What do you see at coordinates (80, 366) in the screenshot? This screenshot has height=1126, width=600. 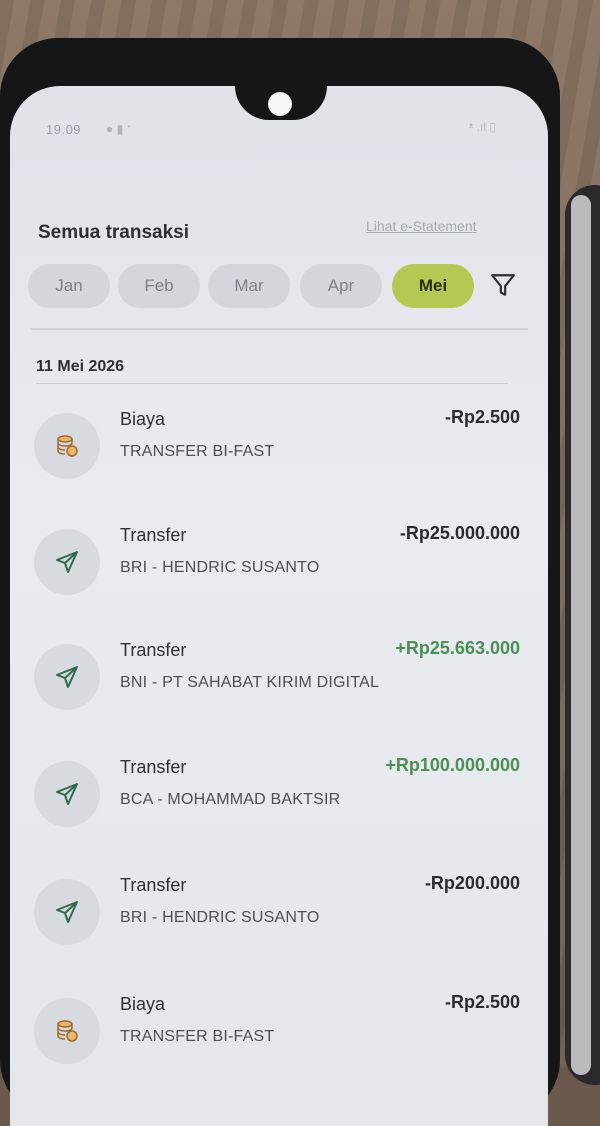 I see `date-group-heading: 11 Mei 2026` at bounding box center [80, 366].